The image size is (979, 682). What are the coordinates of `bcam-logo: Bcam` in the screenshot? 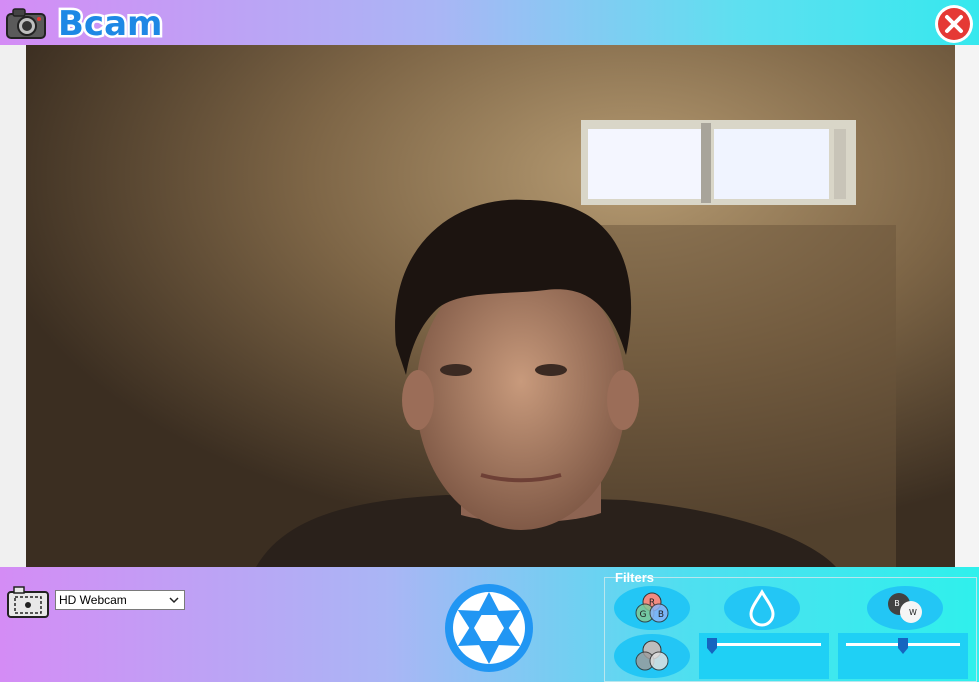 It's located at (110, 23).